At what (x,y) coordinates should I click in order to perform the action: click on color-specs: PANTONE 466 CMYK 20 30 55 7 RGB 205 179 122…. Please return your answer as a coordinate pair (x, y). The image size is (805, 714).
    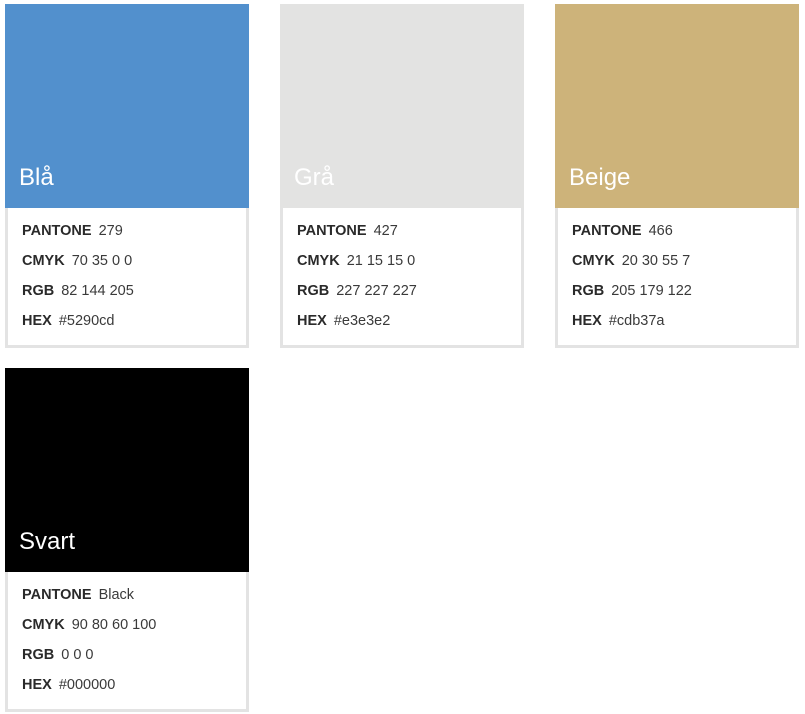
    Looking at the image, I should click on (677, 278).